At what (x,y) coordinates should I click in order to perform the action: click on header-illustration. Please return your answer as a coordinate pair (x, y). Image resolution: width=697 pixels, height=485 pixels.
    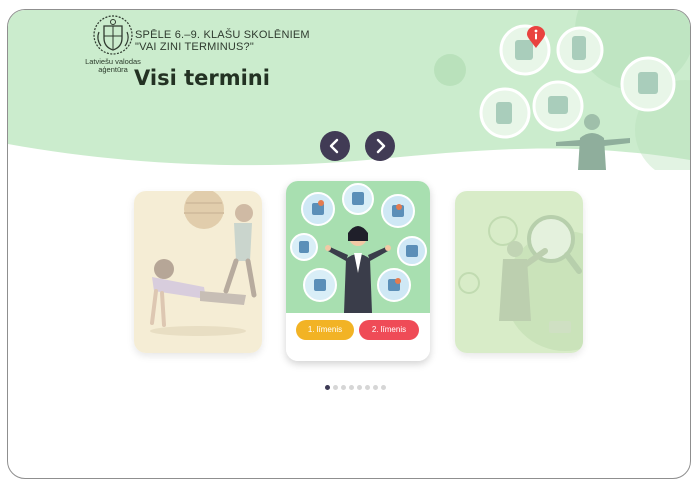
    Looking at the image, I should click on (562, 90).